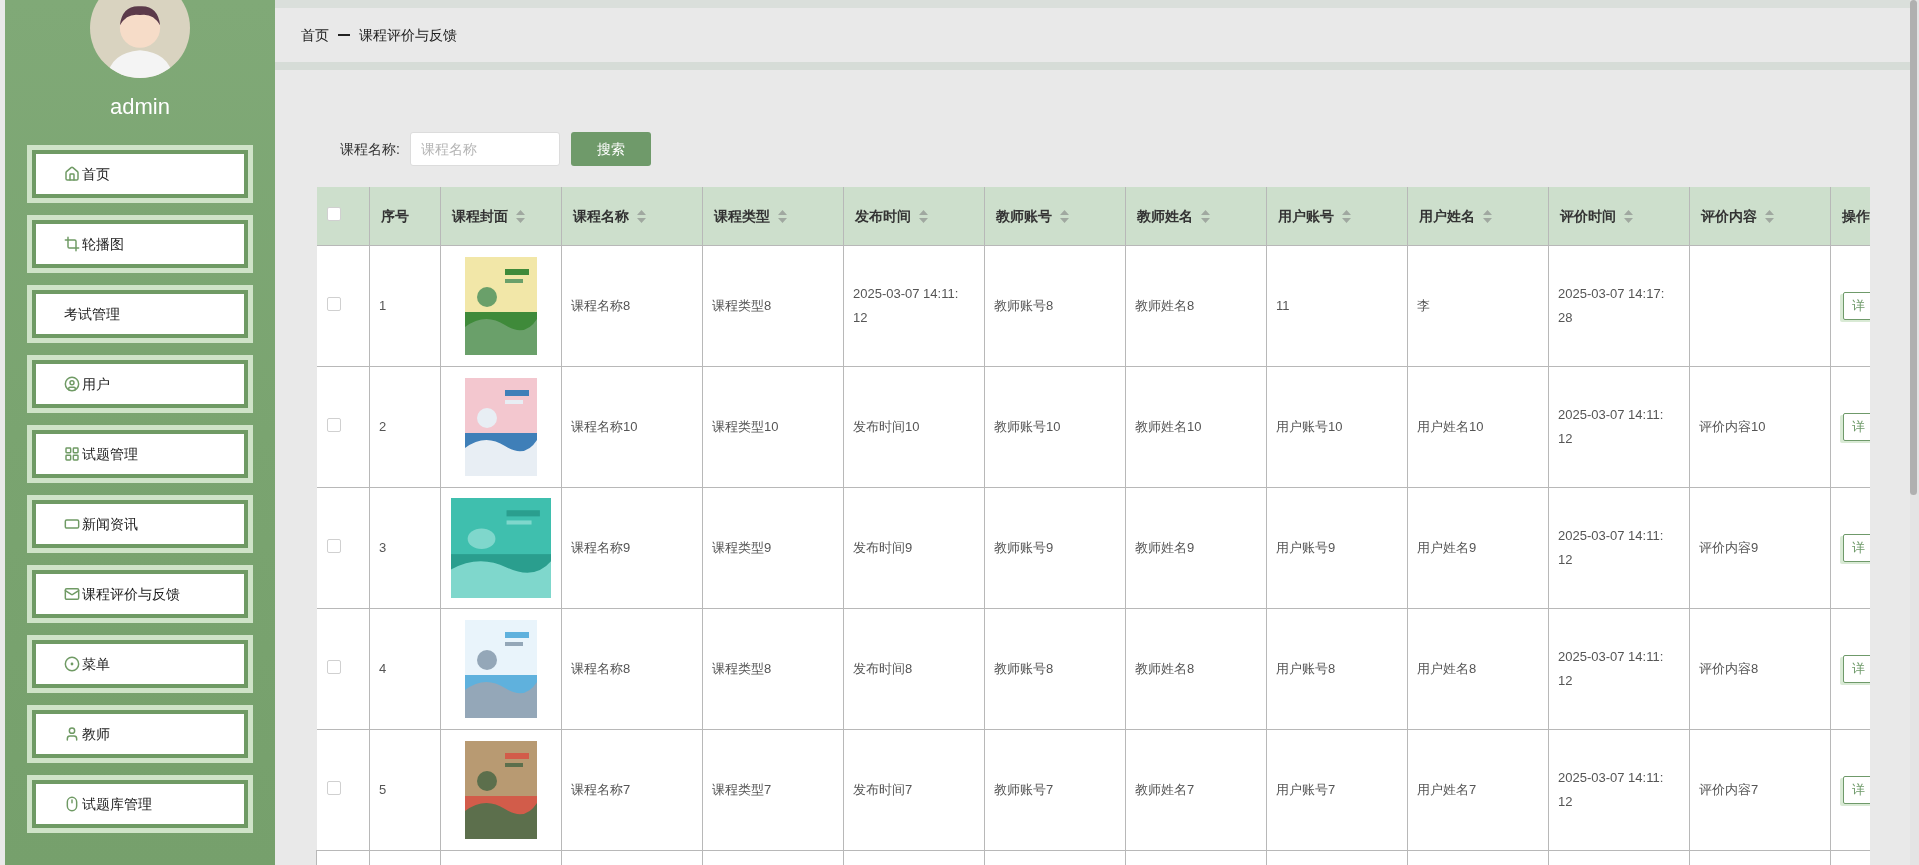 This screenshot has width=1919, height=865. What do you see at coordinates (484, 149) in the screenshot?
I see `search-field: 课程名称` at bounding box center [484, 149].